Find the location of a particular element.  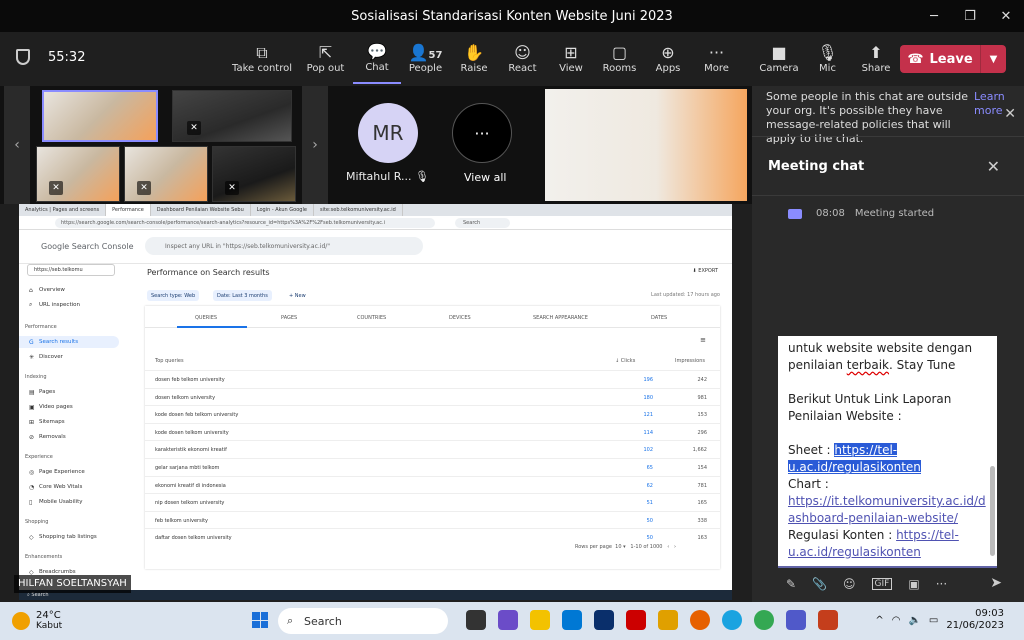

table-row: kode dosen telkom university 114 296 is located at coordinates (432, 431).